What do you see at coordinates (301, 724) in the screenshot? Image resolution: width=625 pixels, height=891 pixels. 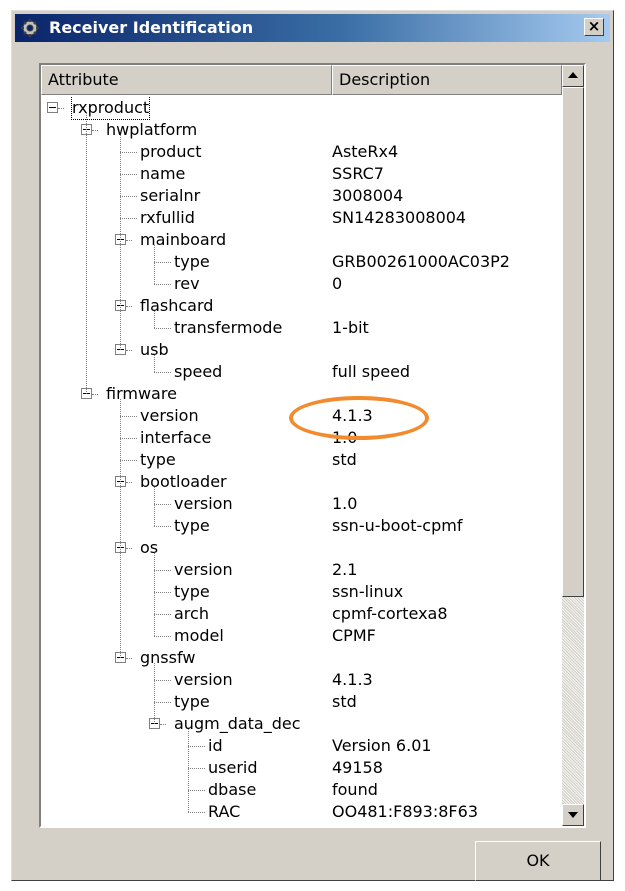 I see `tree-row: augm_data_dec` at bounding box center [301, 724].